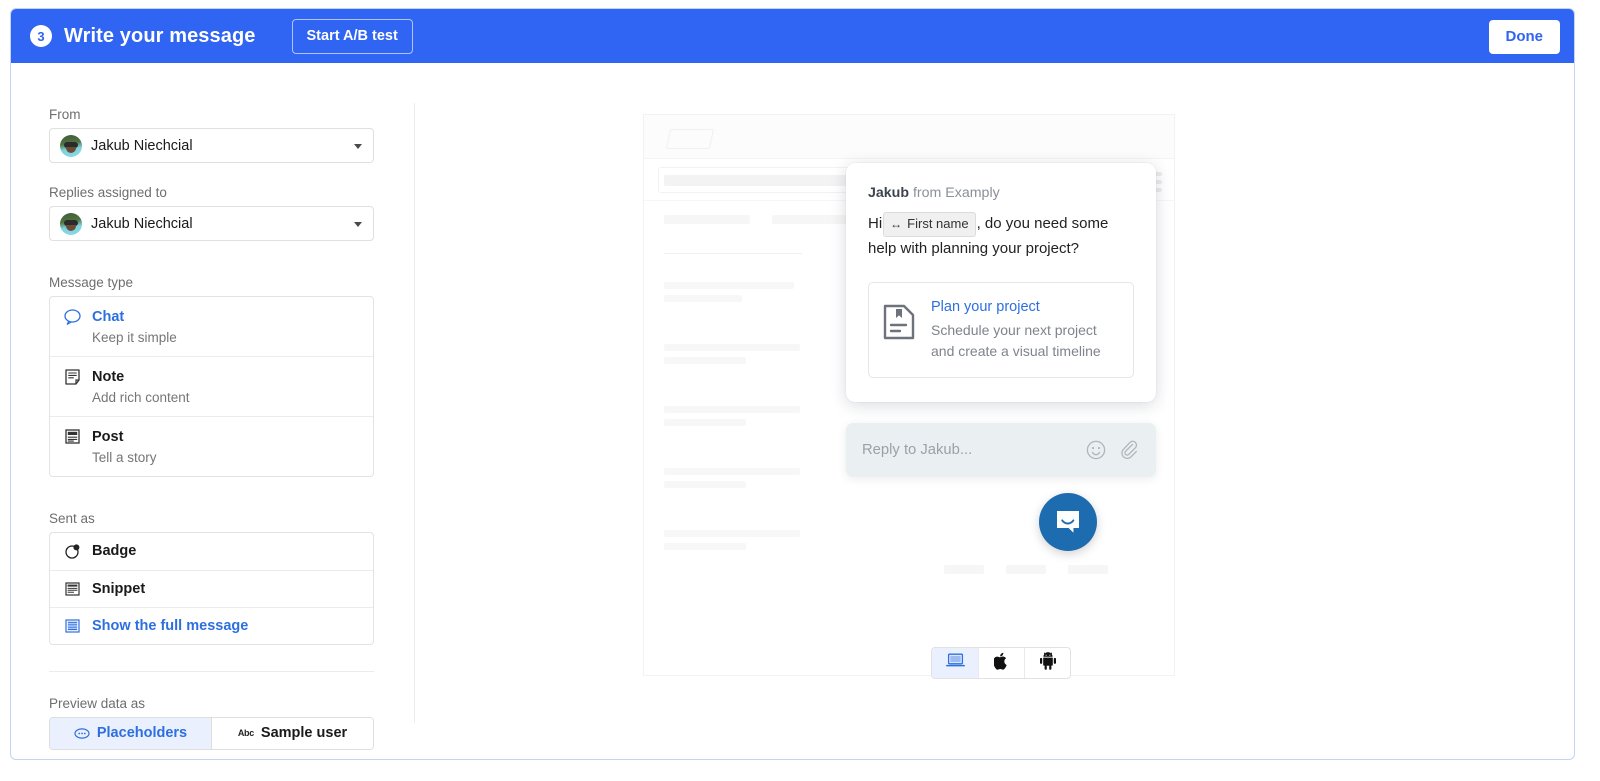 This screenshot has width=1600, height=781. I want to click on device-option-android, so click(1047, 663).